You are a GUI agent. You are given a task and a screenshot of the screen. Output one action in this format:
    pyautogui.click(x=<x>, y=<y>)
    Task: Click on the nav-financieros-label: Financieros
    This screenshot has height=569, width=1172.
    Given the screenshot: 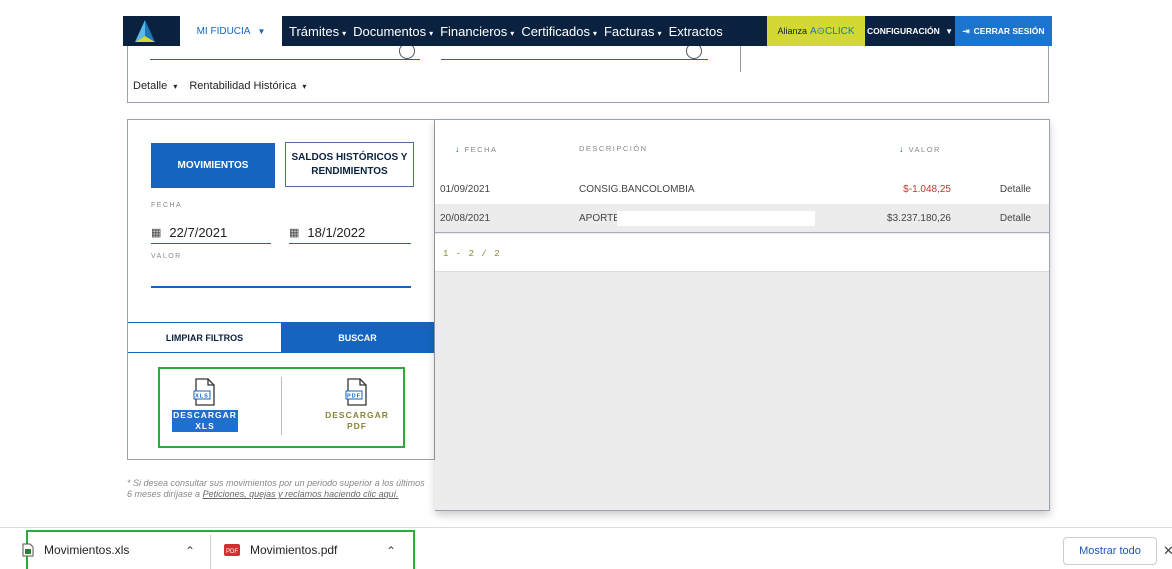 What is the action you would take?
    pyautogui.click(x=474, y=31)
    